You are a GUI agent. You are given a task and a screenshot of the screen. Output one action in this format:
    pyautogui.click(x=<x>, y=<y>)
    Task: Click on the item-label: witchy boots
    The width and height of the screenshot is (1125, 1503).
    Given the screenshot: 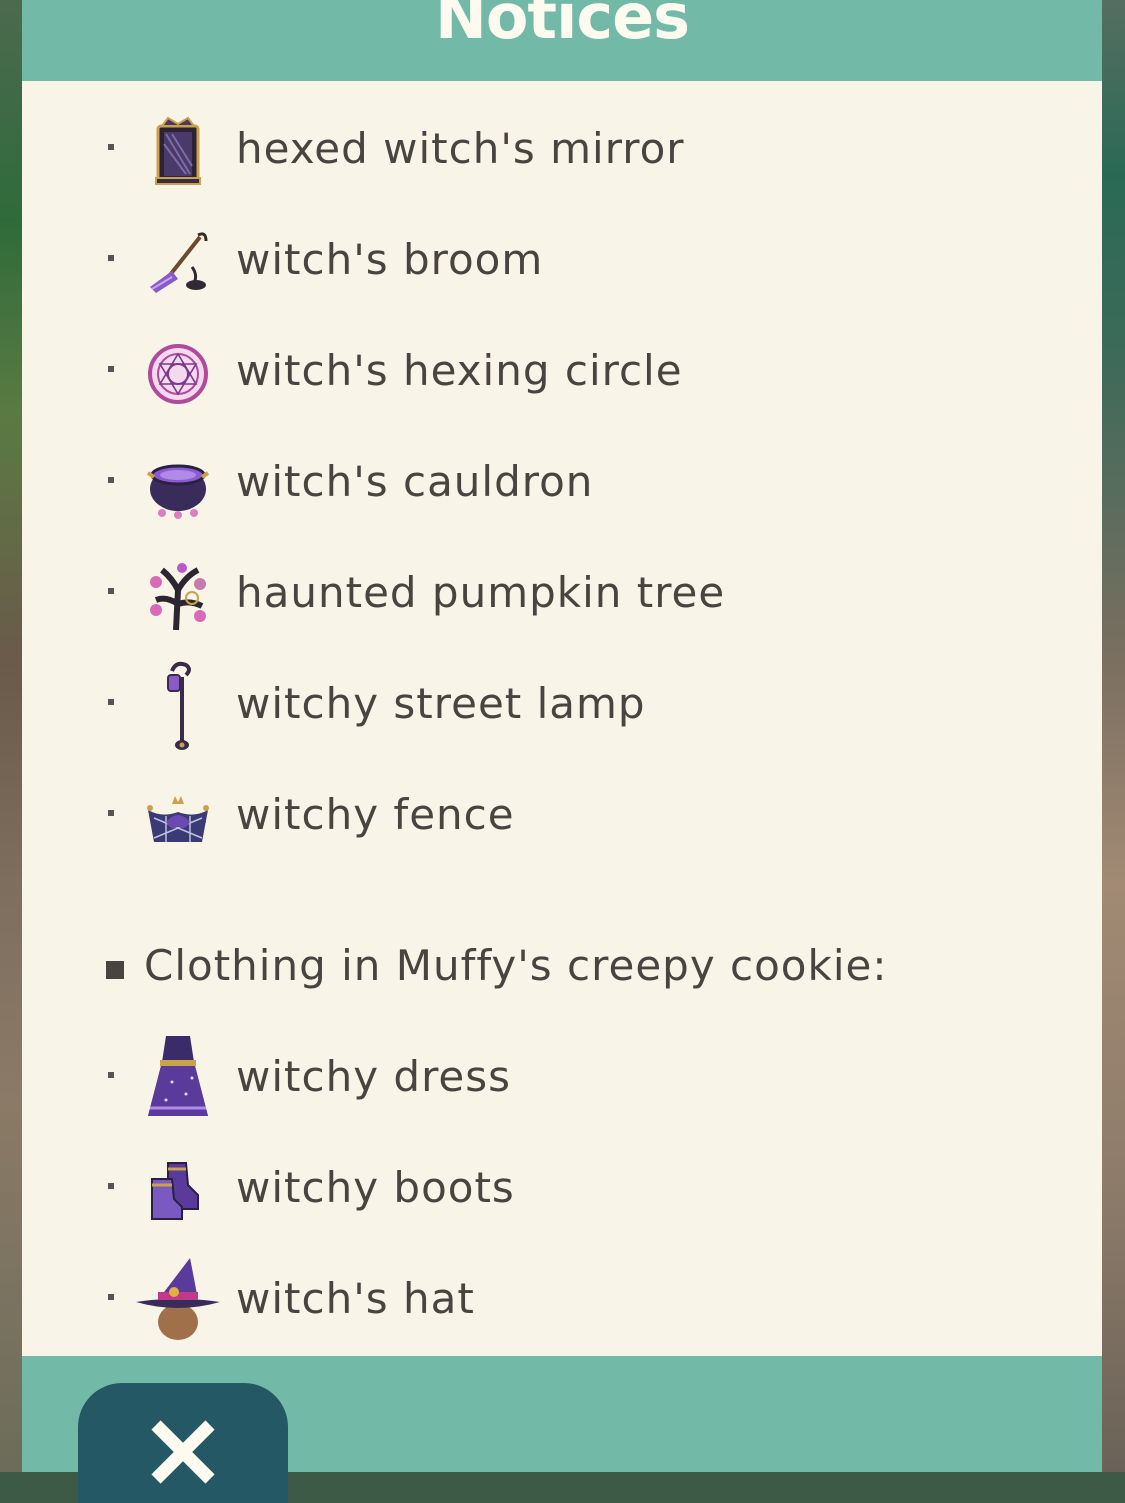 What is the action you would take?
    pyautogui.click(x=375, y=1187)
    